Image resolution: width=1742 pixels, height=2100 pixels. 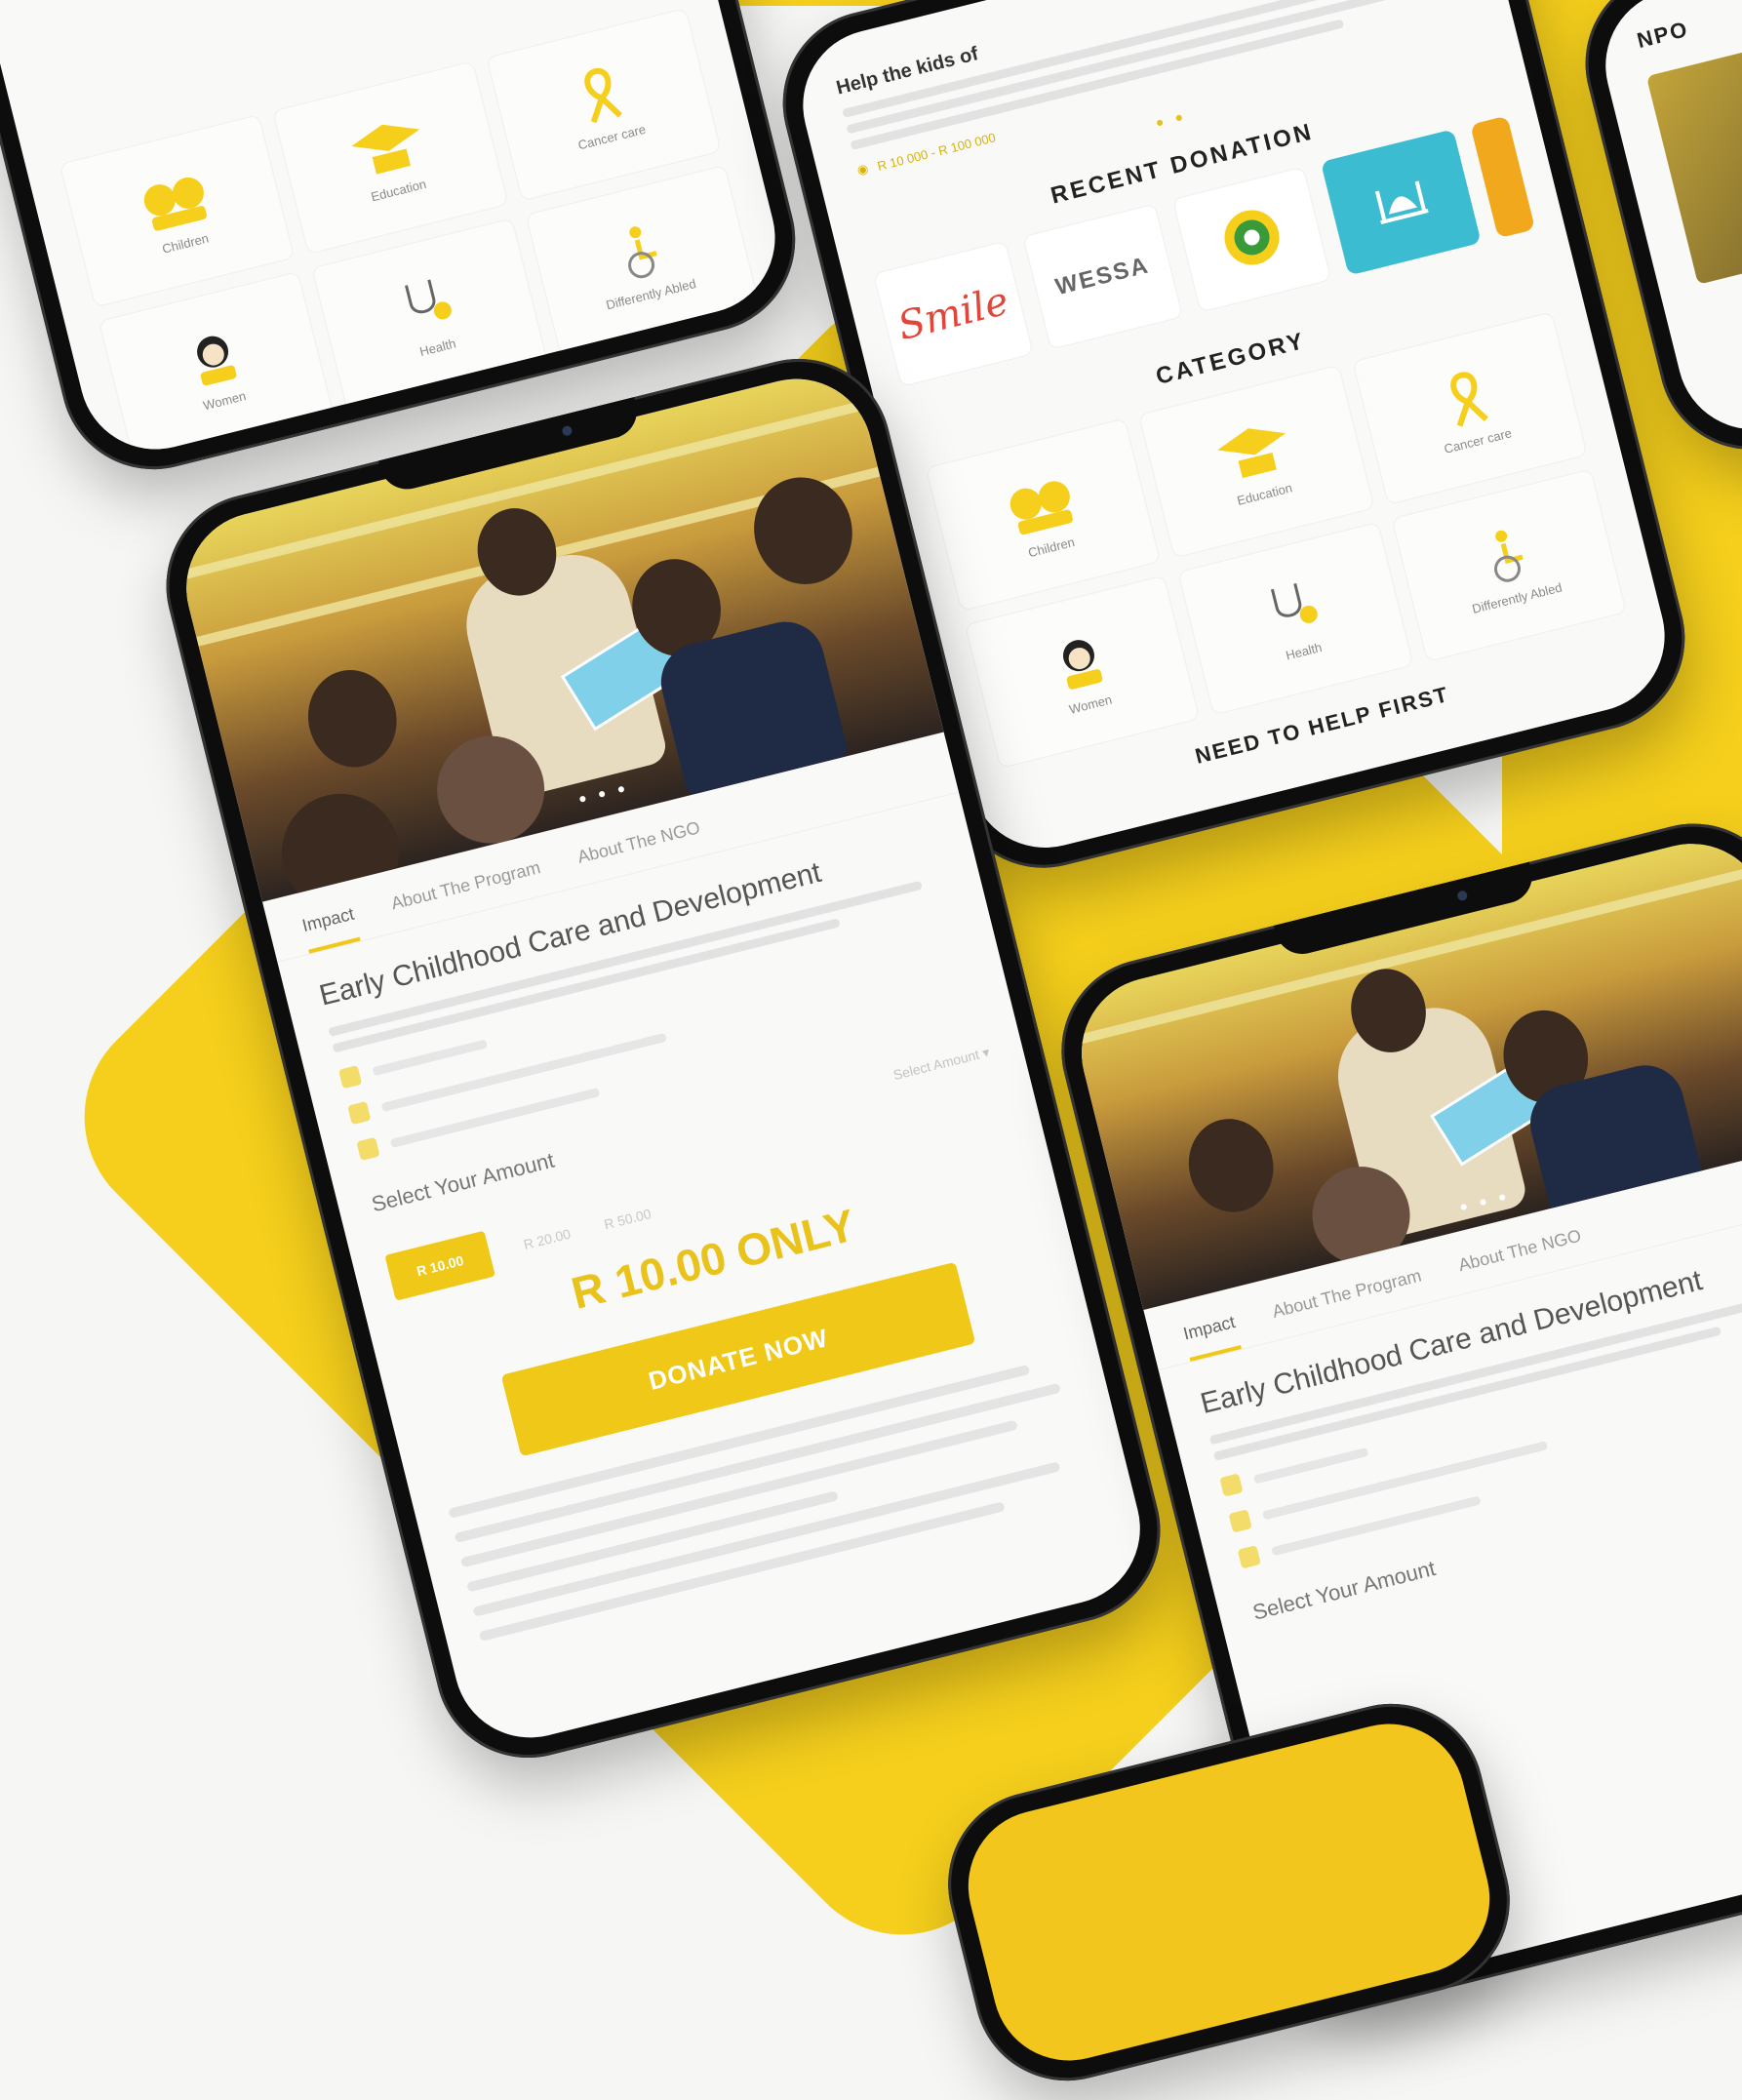 I want to click on emblem-icon, so click(x=1252, y=240).